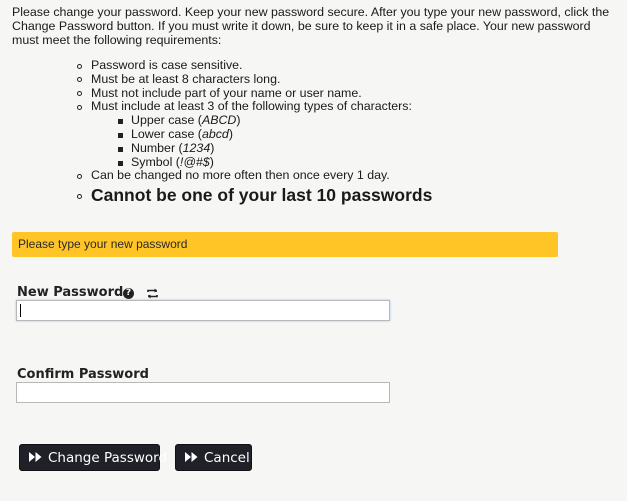  Describe the element at coordinates (70, 292) in the screenshot. I see `new-password-label: New Password` at that location.